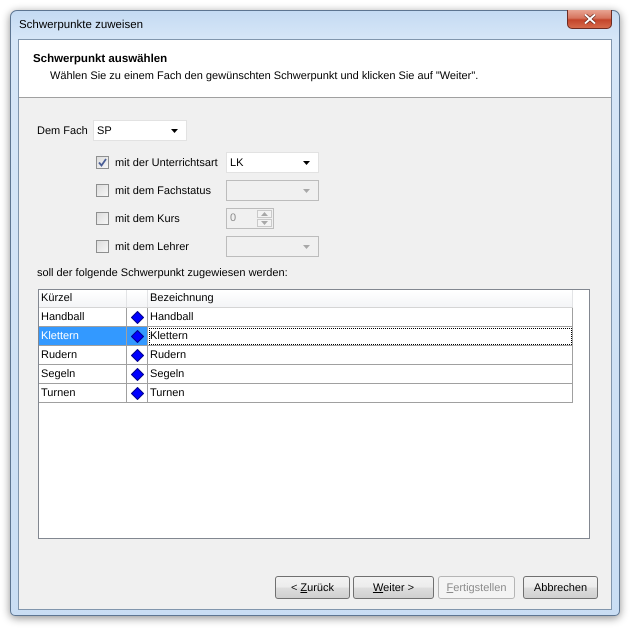  What do you see at coordinates (360, 298) in the screenshot?
I see `column-header: Bezeichnung` at bounding box center [360, 298].